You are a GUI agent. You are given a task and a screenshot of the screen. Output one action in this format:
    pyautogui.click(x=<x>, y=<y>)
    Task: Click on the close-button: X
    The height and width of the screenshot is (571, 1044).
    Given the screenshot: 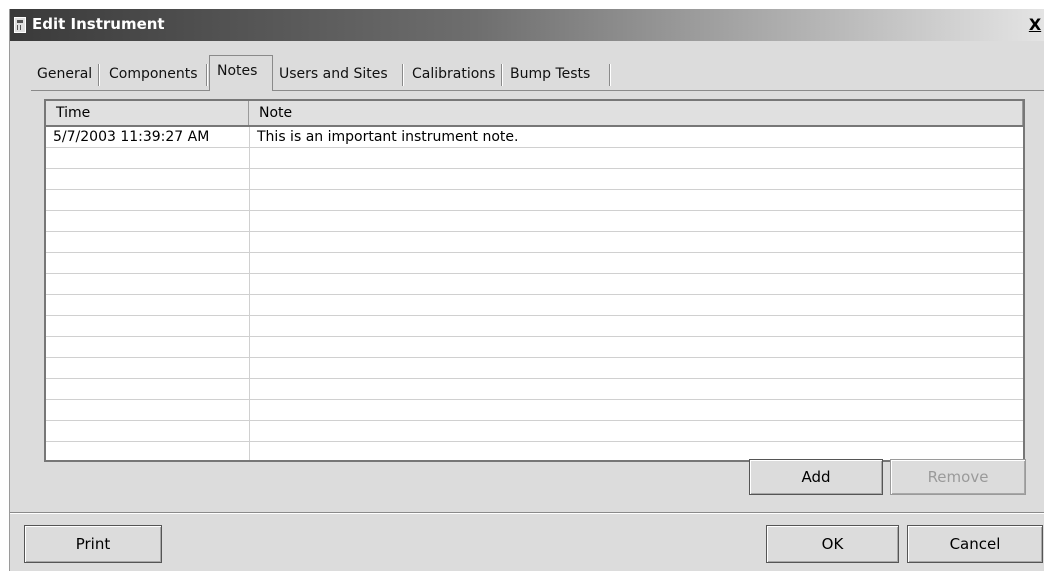 What is the action you would take?
    pyautogui.click(x=1035, y=25)
    